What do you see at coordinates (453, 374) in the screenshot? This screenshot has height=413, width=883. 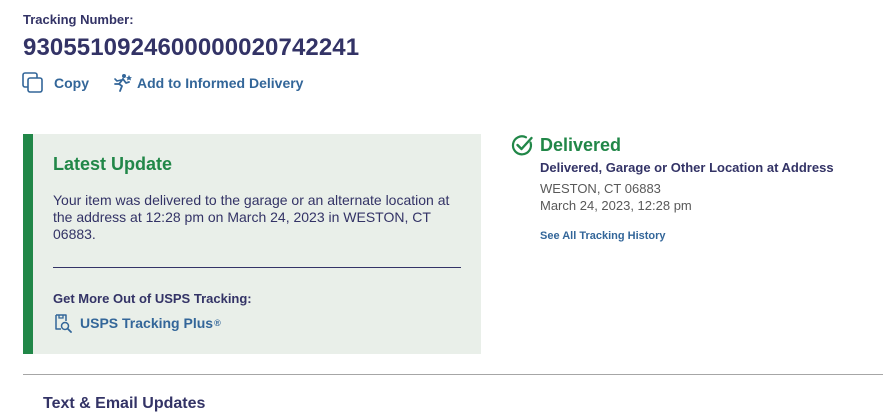 I see `section-divider` at bounding box center [453, 374].